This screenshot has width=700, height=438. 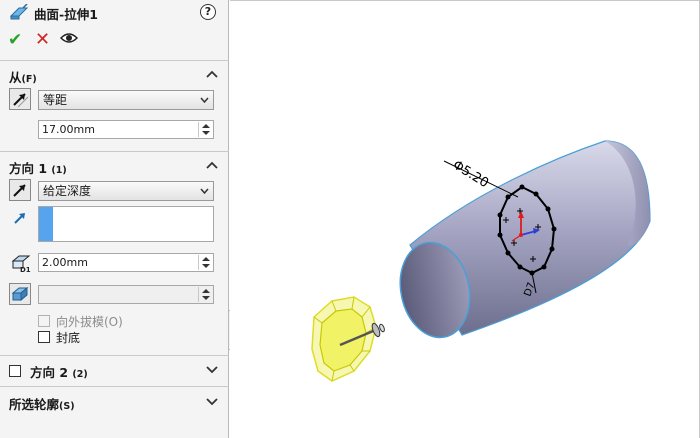 I want to click on depth-input: 2.00mm, so click(x=126, y=262).